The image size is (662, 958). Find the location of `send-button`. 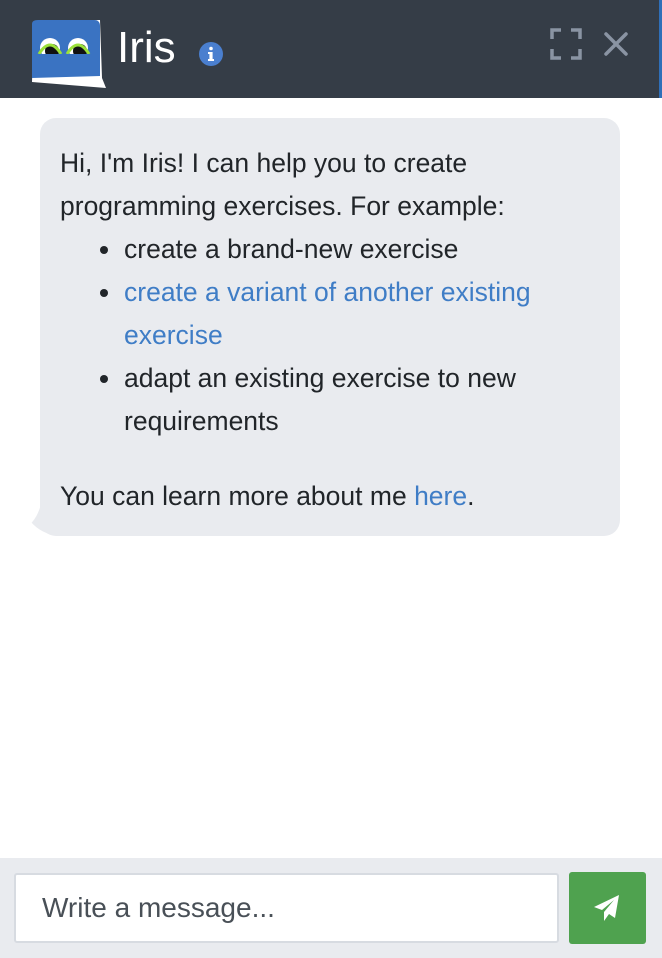

send-button is located at coordinates (607, 908).